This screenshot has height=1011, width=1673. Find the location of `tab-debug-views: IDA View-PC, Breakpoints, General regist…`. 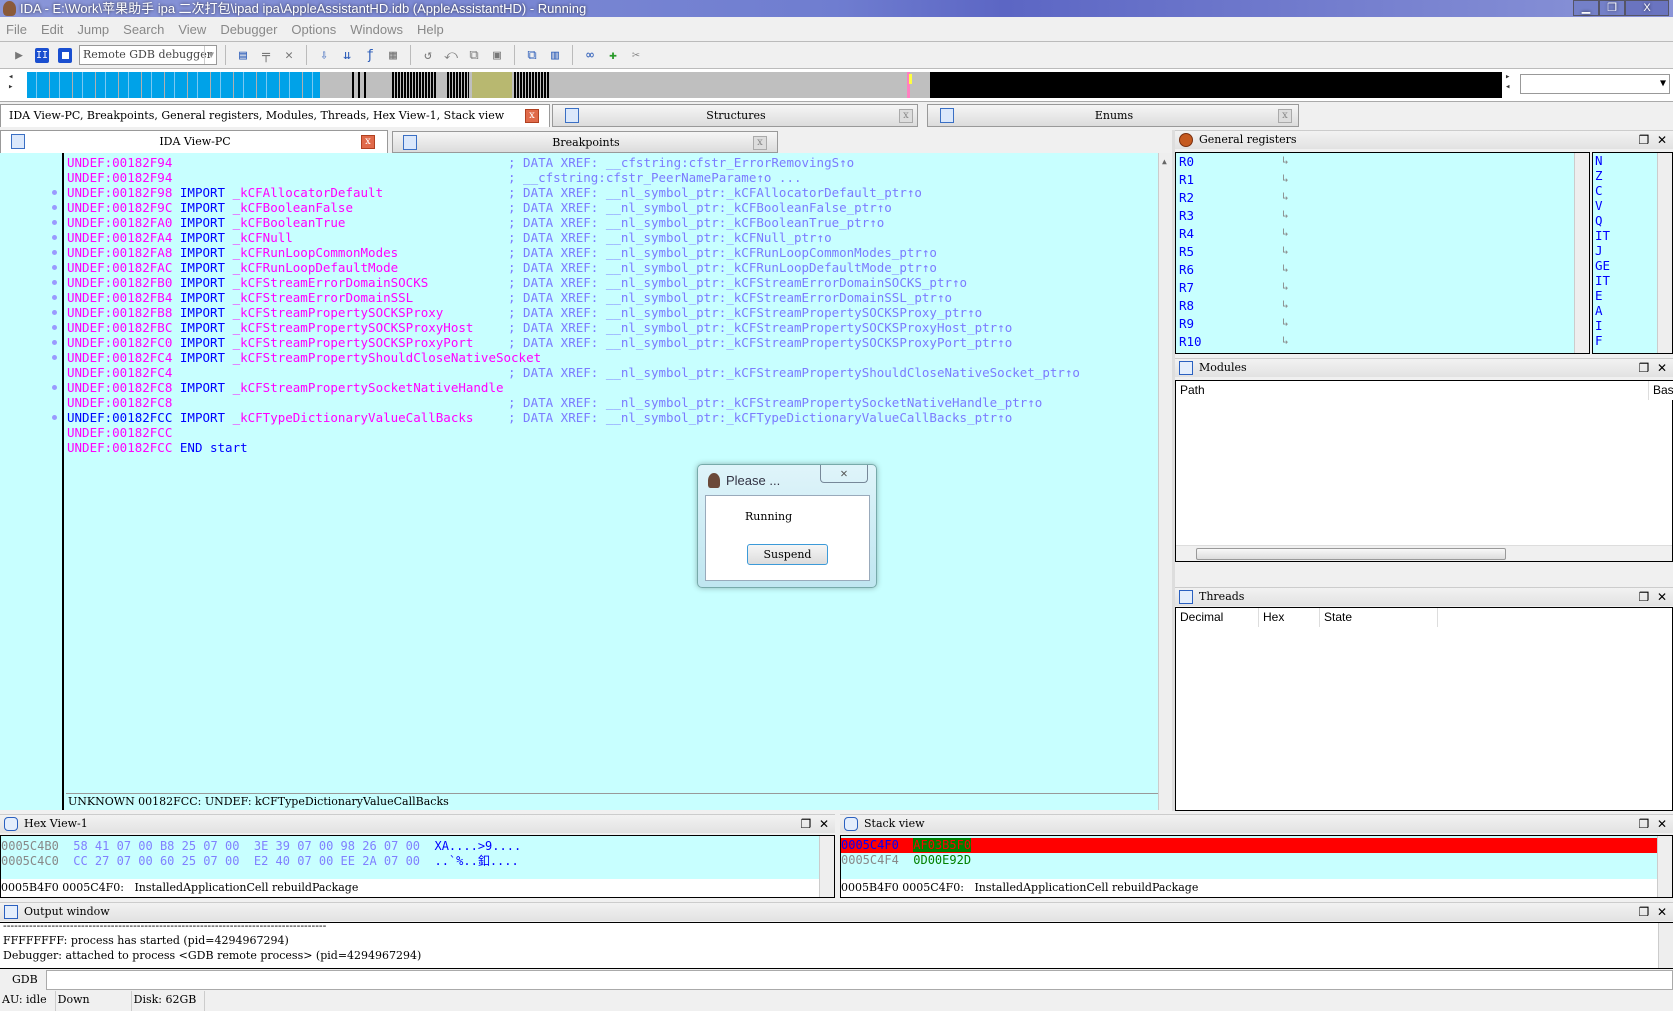

tab-debug-views: IDA View-PC, Breakpoints, General regist… is located at coordinates (275, 115).